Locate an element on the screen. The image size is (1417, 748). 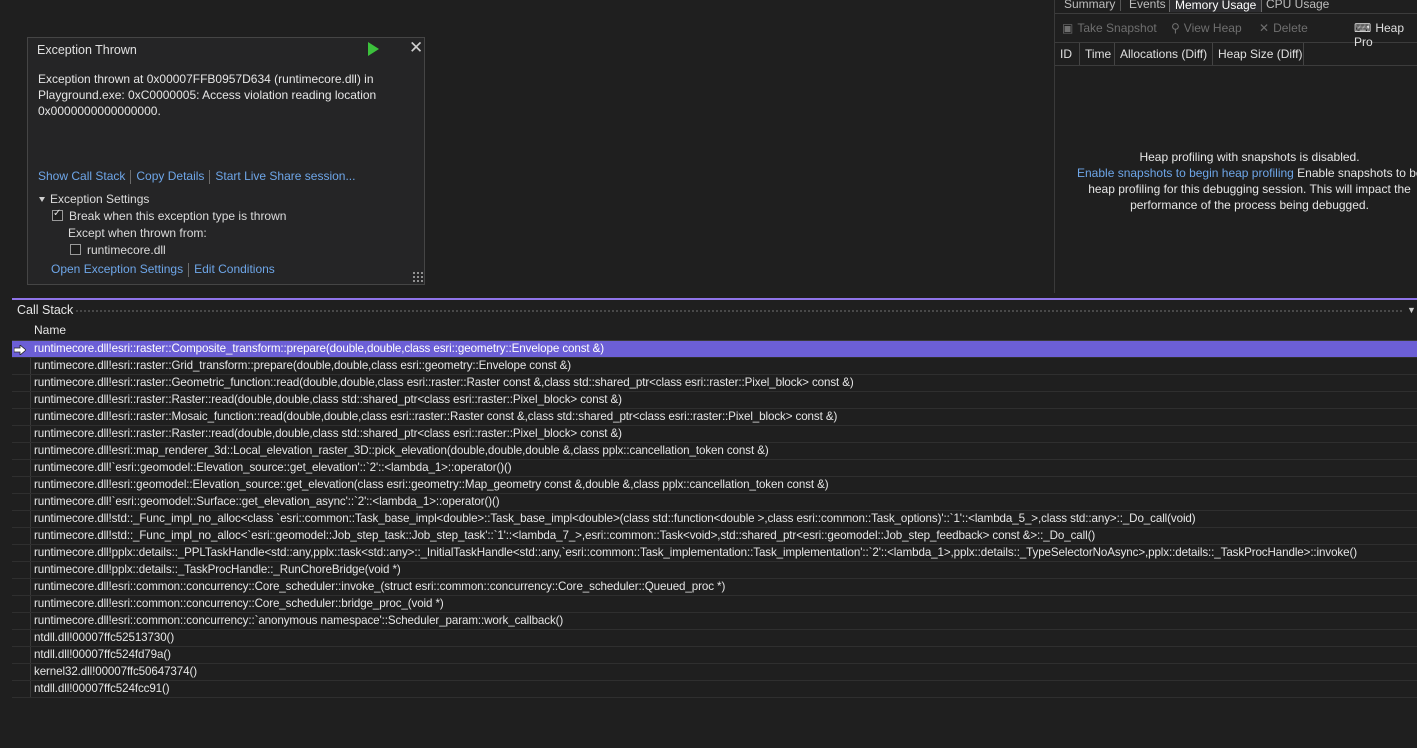
dll-checkbox-row: runtimecore.dll is located at coordinates (118, 250).